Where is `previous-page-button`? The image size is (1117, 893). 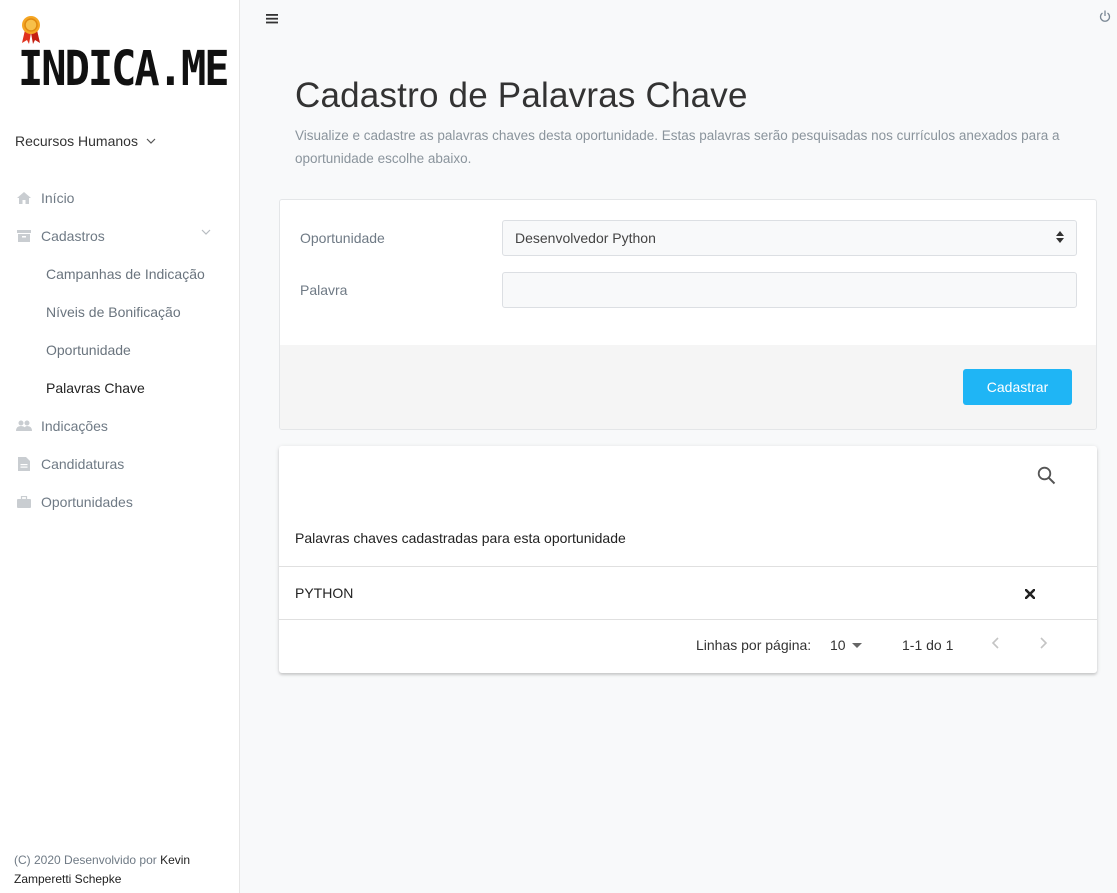 previous-page-button is located at coordinates (995, 644).